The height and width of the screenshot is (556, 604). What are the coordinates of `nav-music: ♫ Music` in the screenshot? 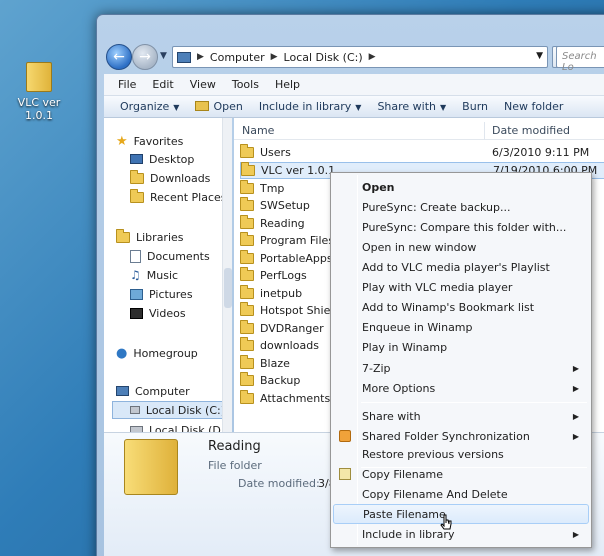 It's located at (154, 275).